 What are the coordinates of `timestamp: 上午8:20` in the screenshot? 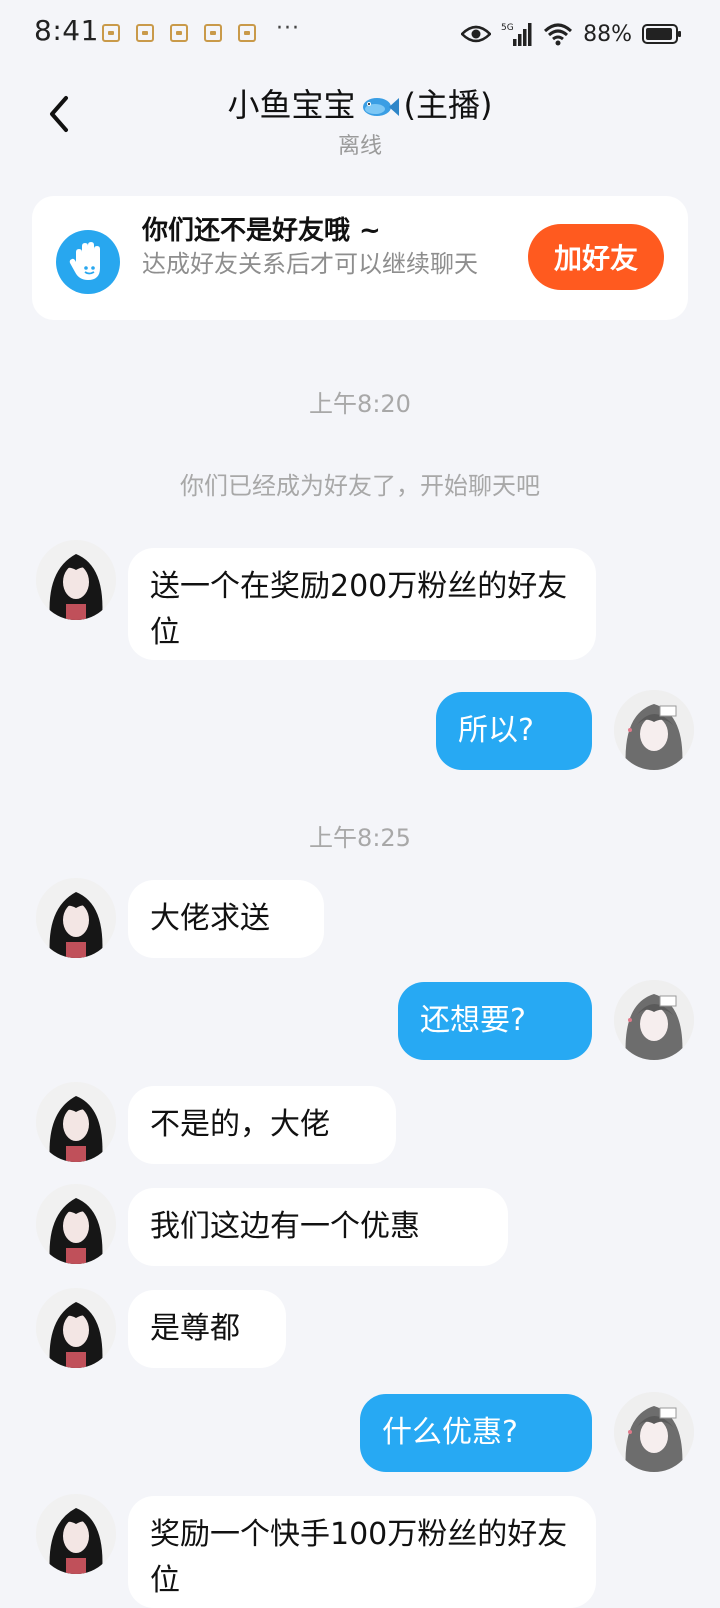 It's located at (360, 404).